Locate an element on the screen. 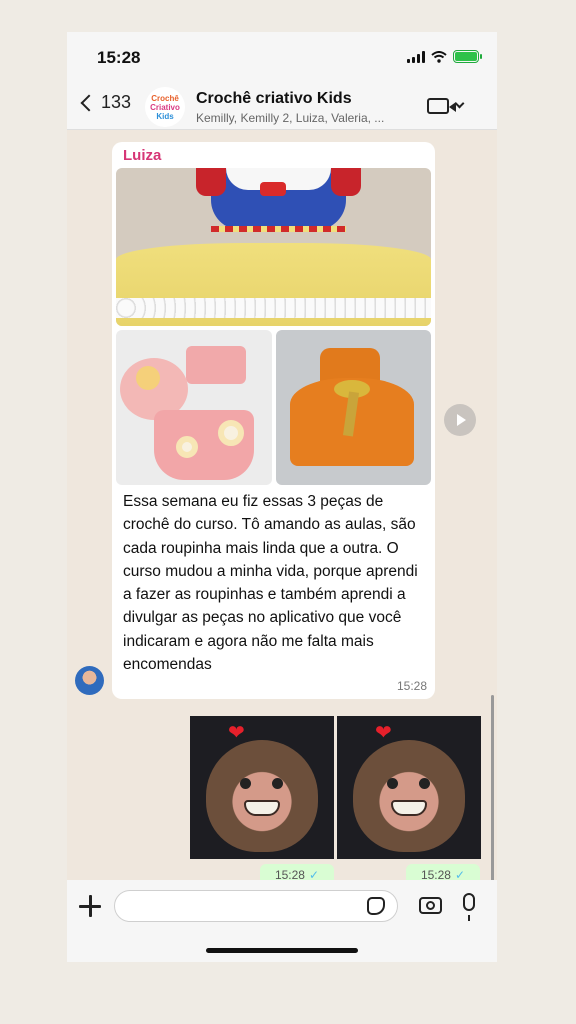 The width and height of the screenshot is (576, 1024). message-input is located at coordinates (256, 906).